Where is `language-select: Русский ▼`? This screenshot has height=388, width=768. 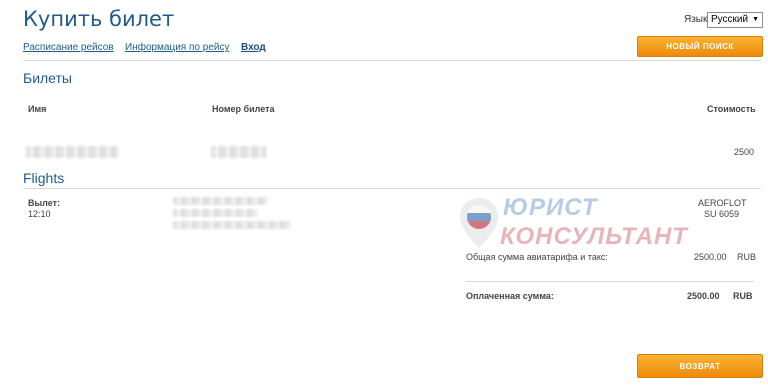
language-select: Русский ▼ is located at coordinates (735, 20).